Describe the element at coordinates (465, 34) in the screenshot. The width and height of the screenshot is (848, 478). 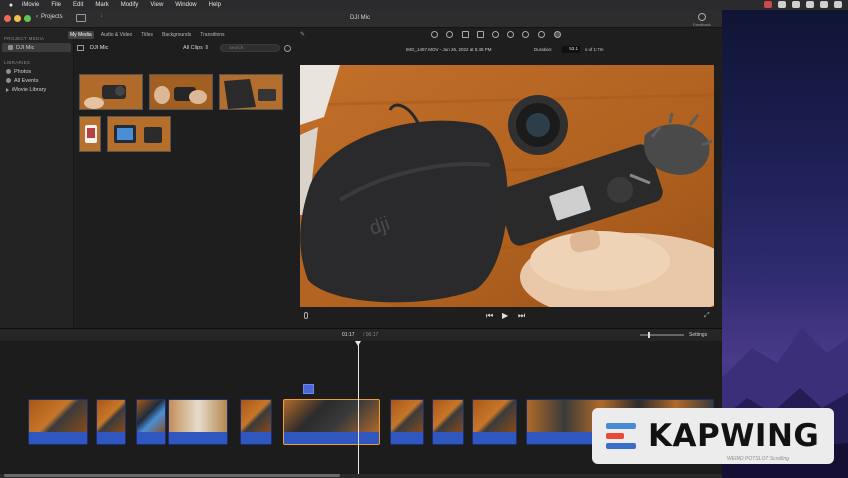
I see `crop-icon` at that location.